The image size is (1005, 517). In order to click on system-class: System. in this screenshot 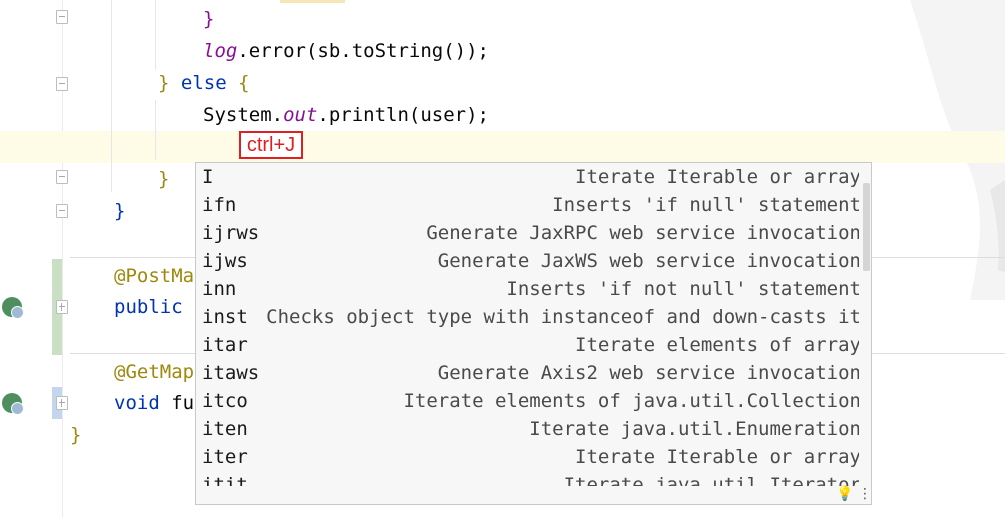, I will do `click(243, 115)`.